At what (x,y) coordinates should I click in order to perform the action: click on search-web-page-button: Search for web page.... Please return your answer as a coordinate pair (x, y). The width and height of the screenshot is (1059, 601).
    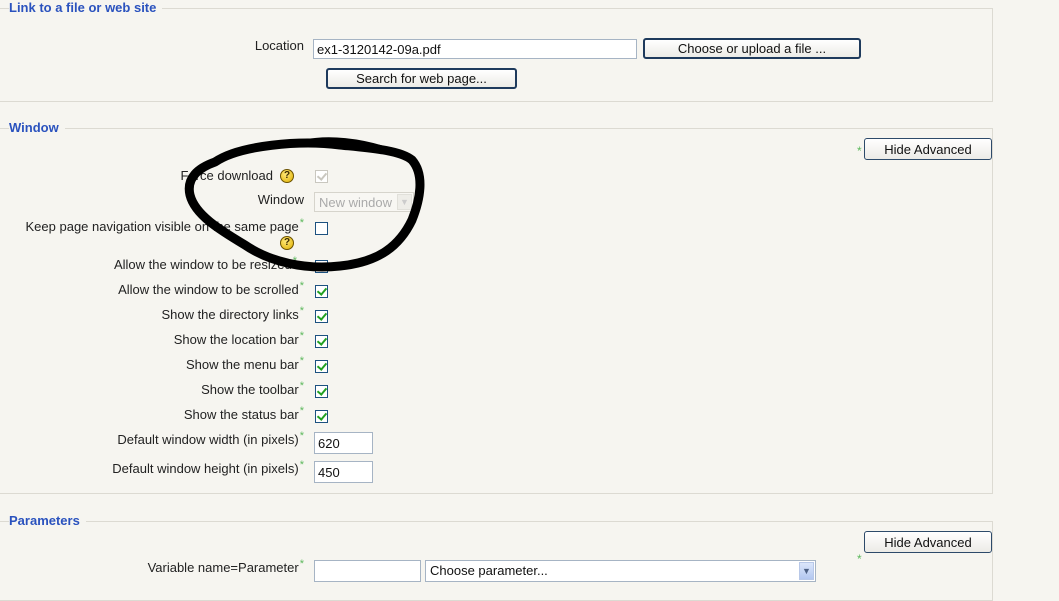
    Looking at the image, I should click on (421, 78).